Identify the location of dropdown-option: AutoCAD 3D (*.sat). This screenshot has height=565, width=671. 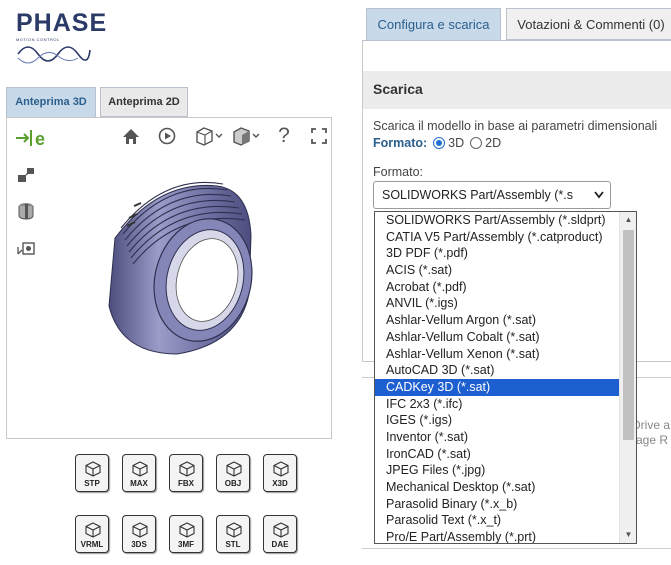
(497, 370).